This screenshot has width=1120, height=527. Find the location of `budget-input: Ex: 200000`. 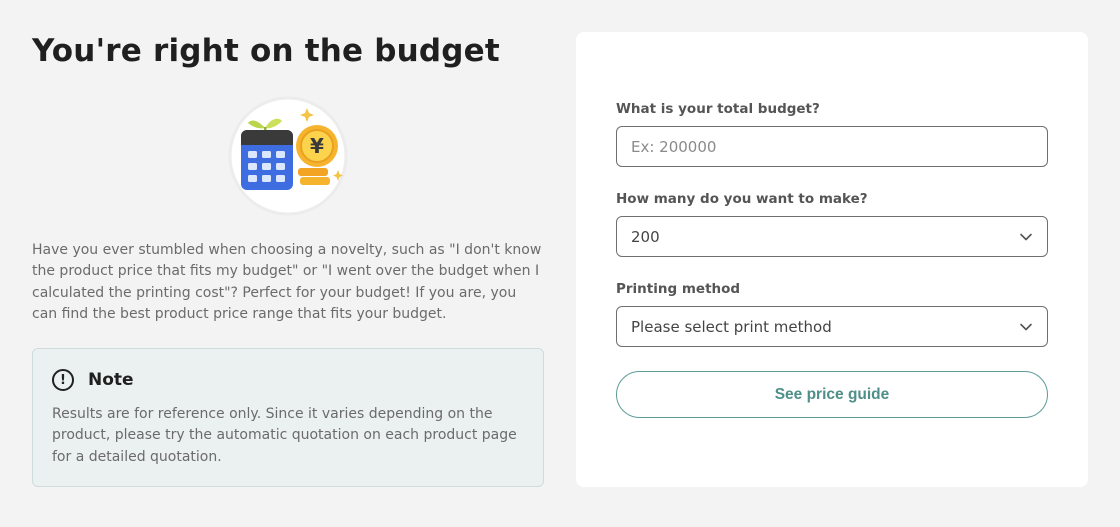

budget-input: Ex: 200000 is located at coordinates (832, 146).